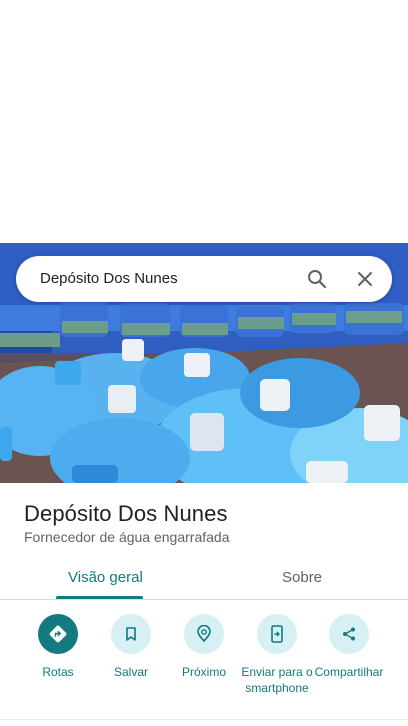  What do you see at coordinates (127, 537) in the screenshot?
I see `place-category: Fornecedor de água engarrafada` at bounding box center [127, 537].